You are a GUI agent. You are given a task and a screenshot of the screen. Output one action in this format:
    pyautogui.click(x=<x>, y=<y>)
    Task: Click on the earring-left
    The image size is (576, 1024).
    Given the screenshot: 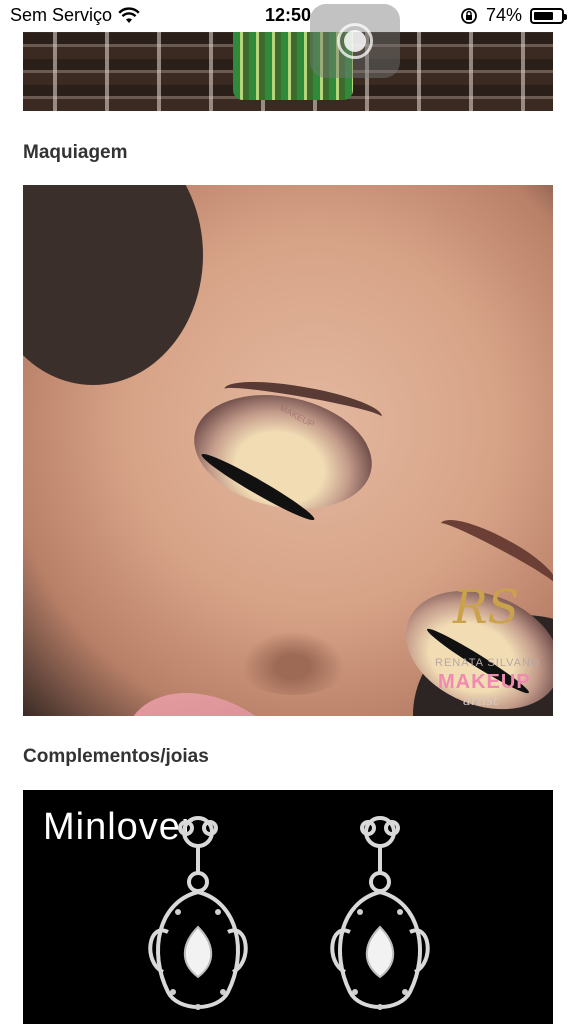 What is the action you would take?
    pyautogui.click(x=198, y=913)
    